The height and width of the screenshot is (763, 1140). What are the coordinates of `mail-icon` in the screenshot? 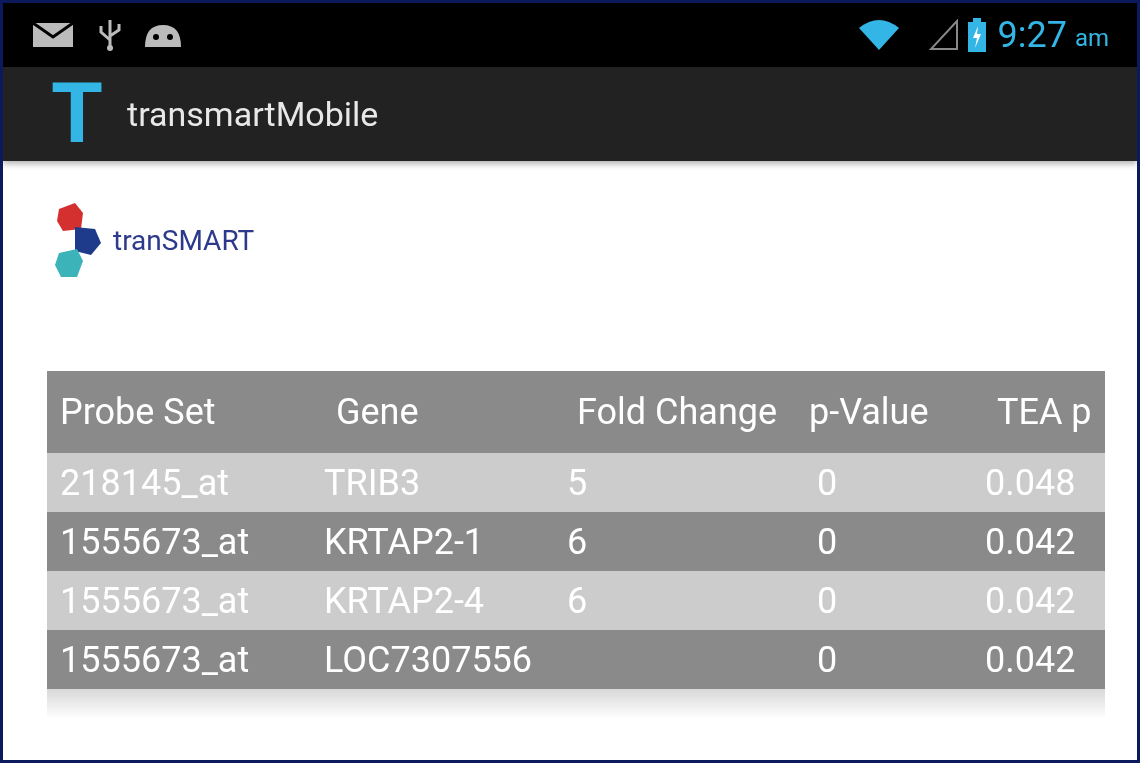 It's located at (53, 35).